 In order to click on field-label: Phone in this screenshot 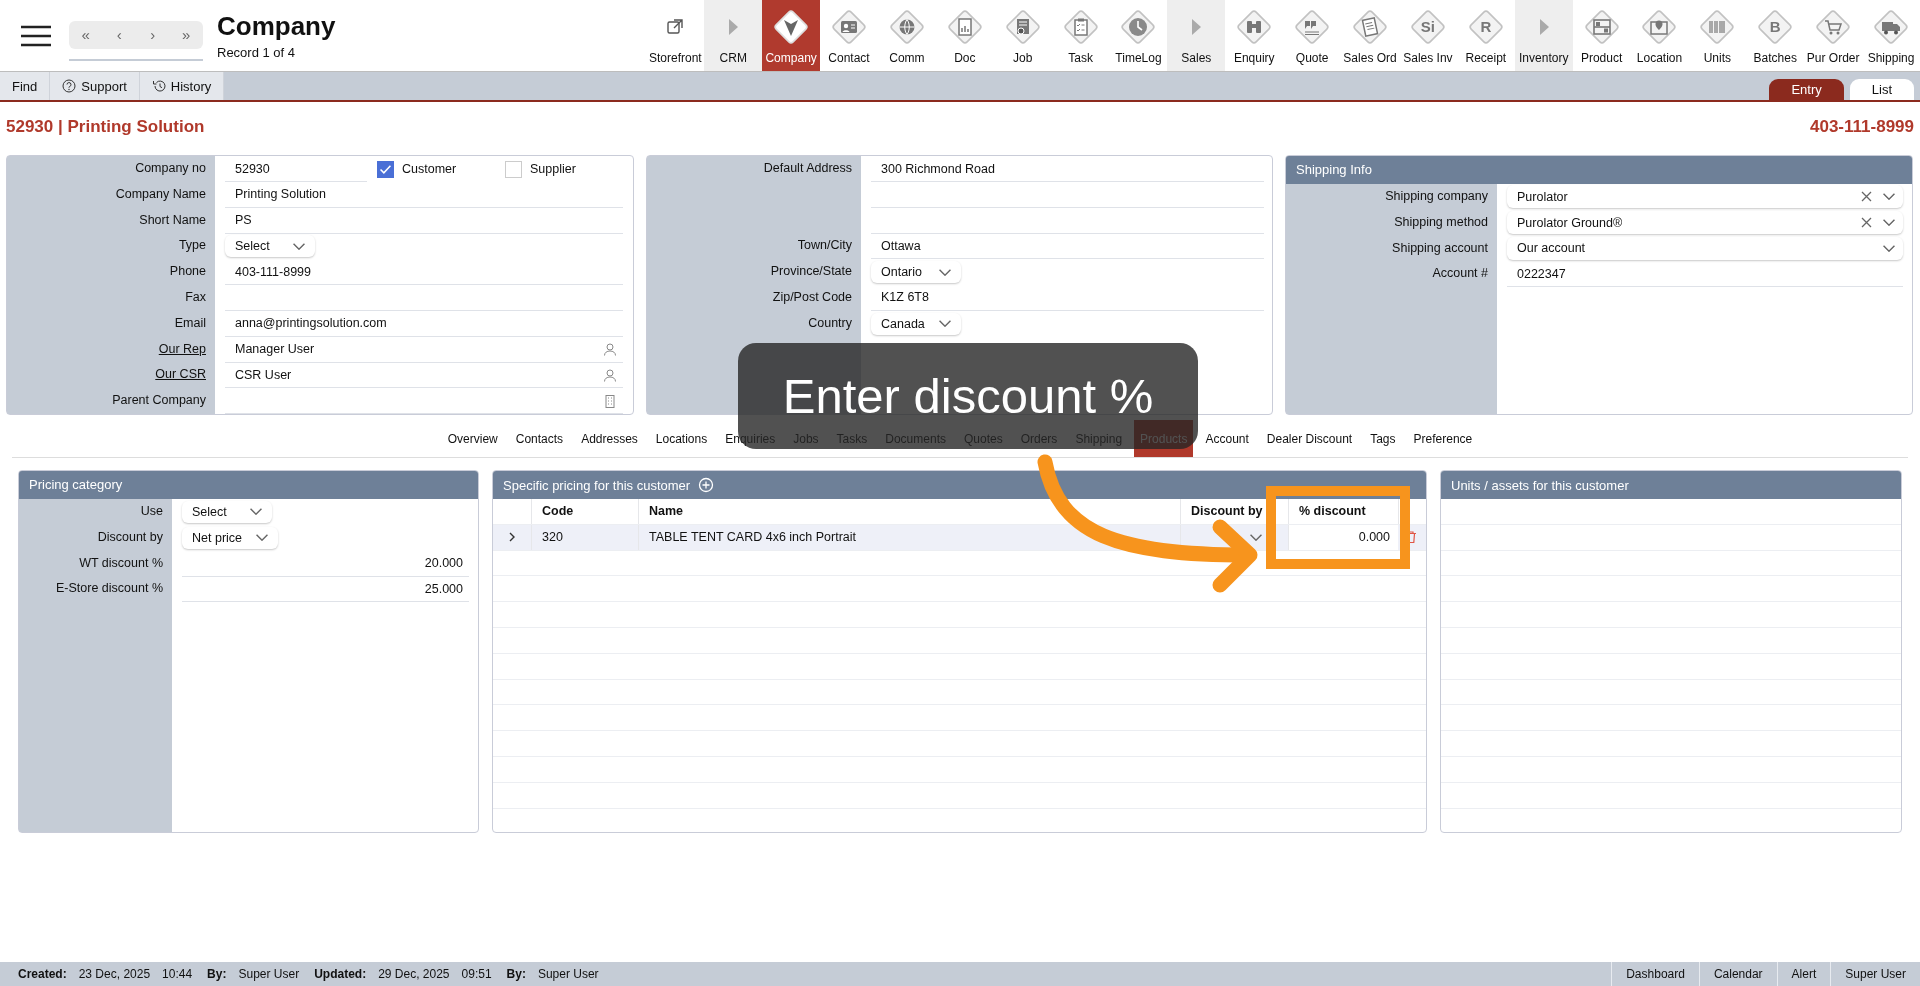, I will do `click(187, 271)`.